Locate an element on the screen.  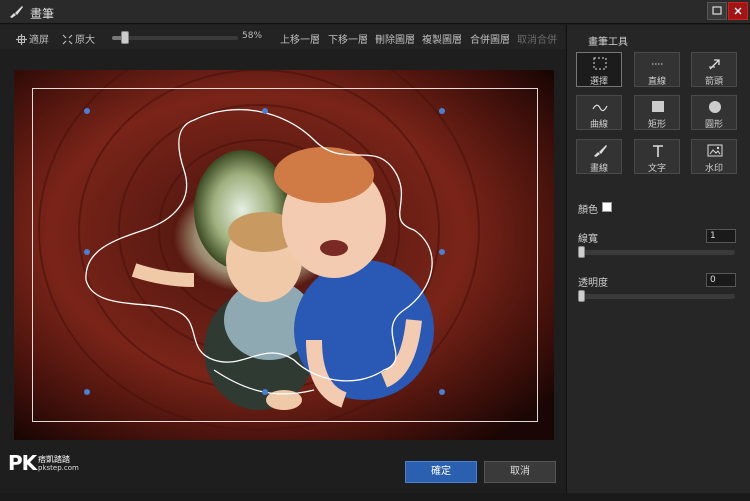
line-icon is located at coordinates (658, 64).